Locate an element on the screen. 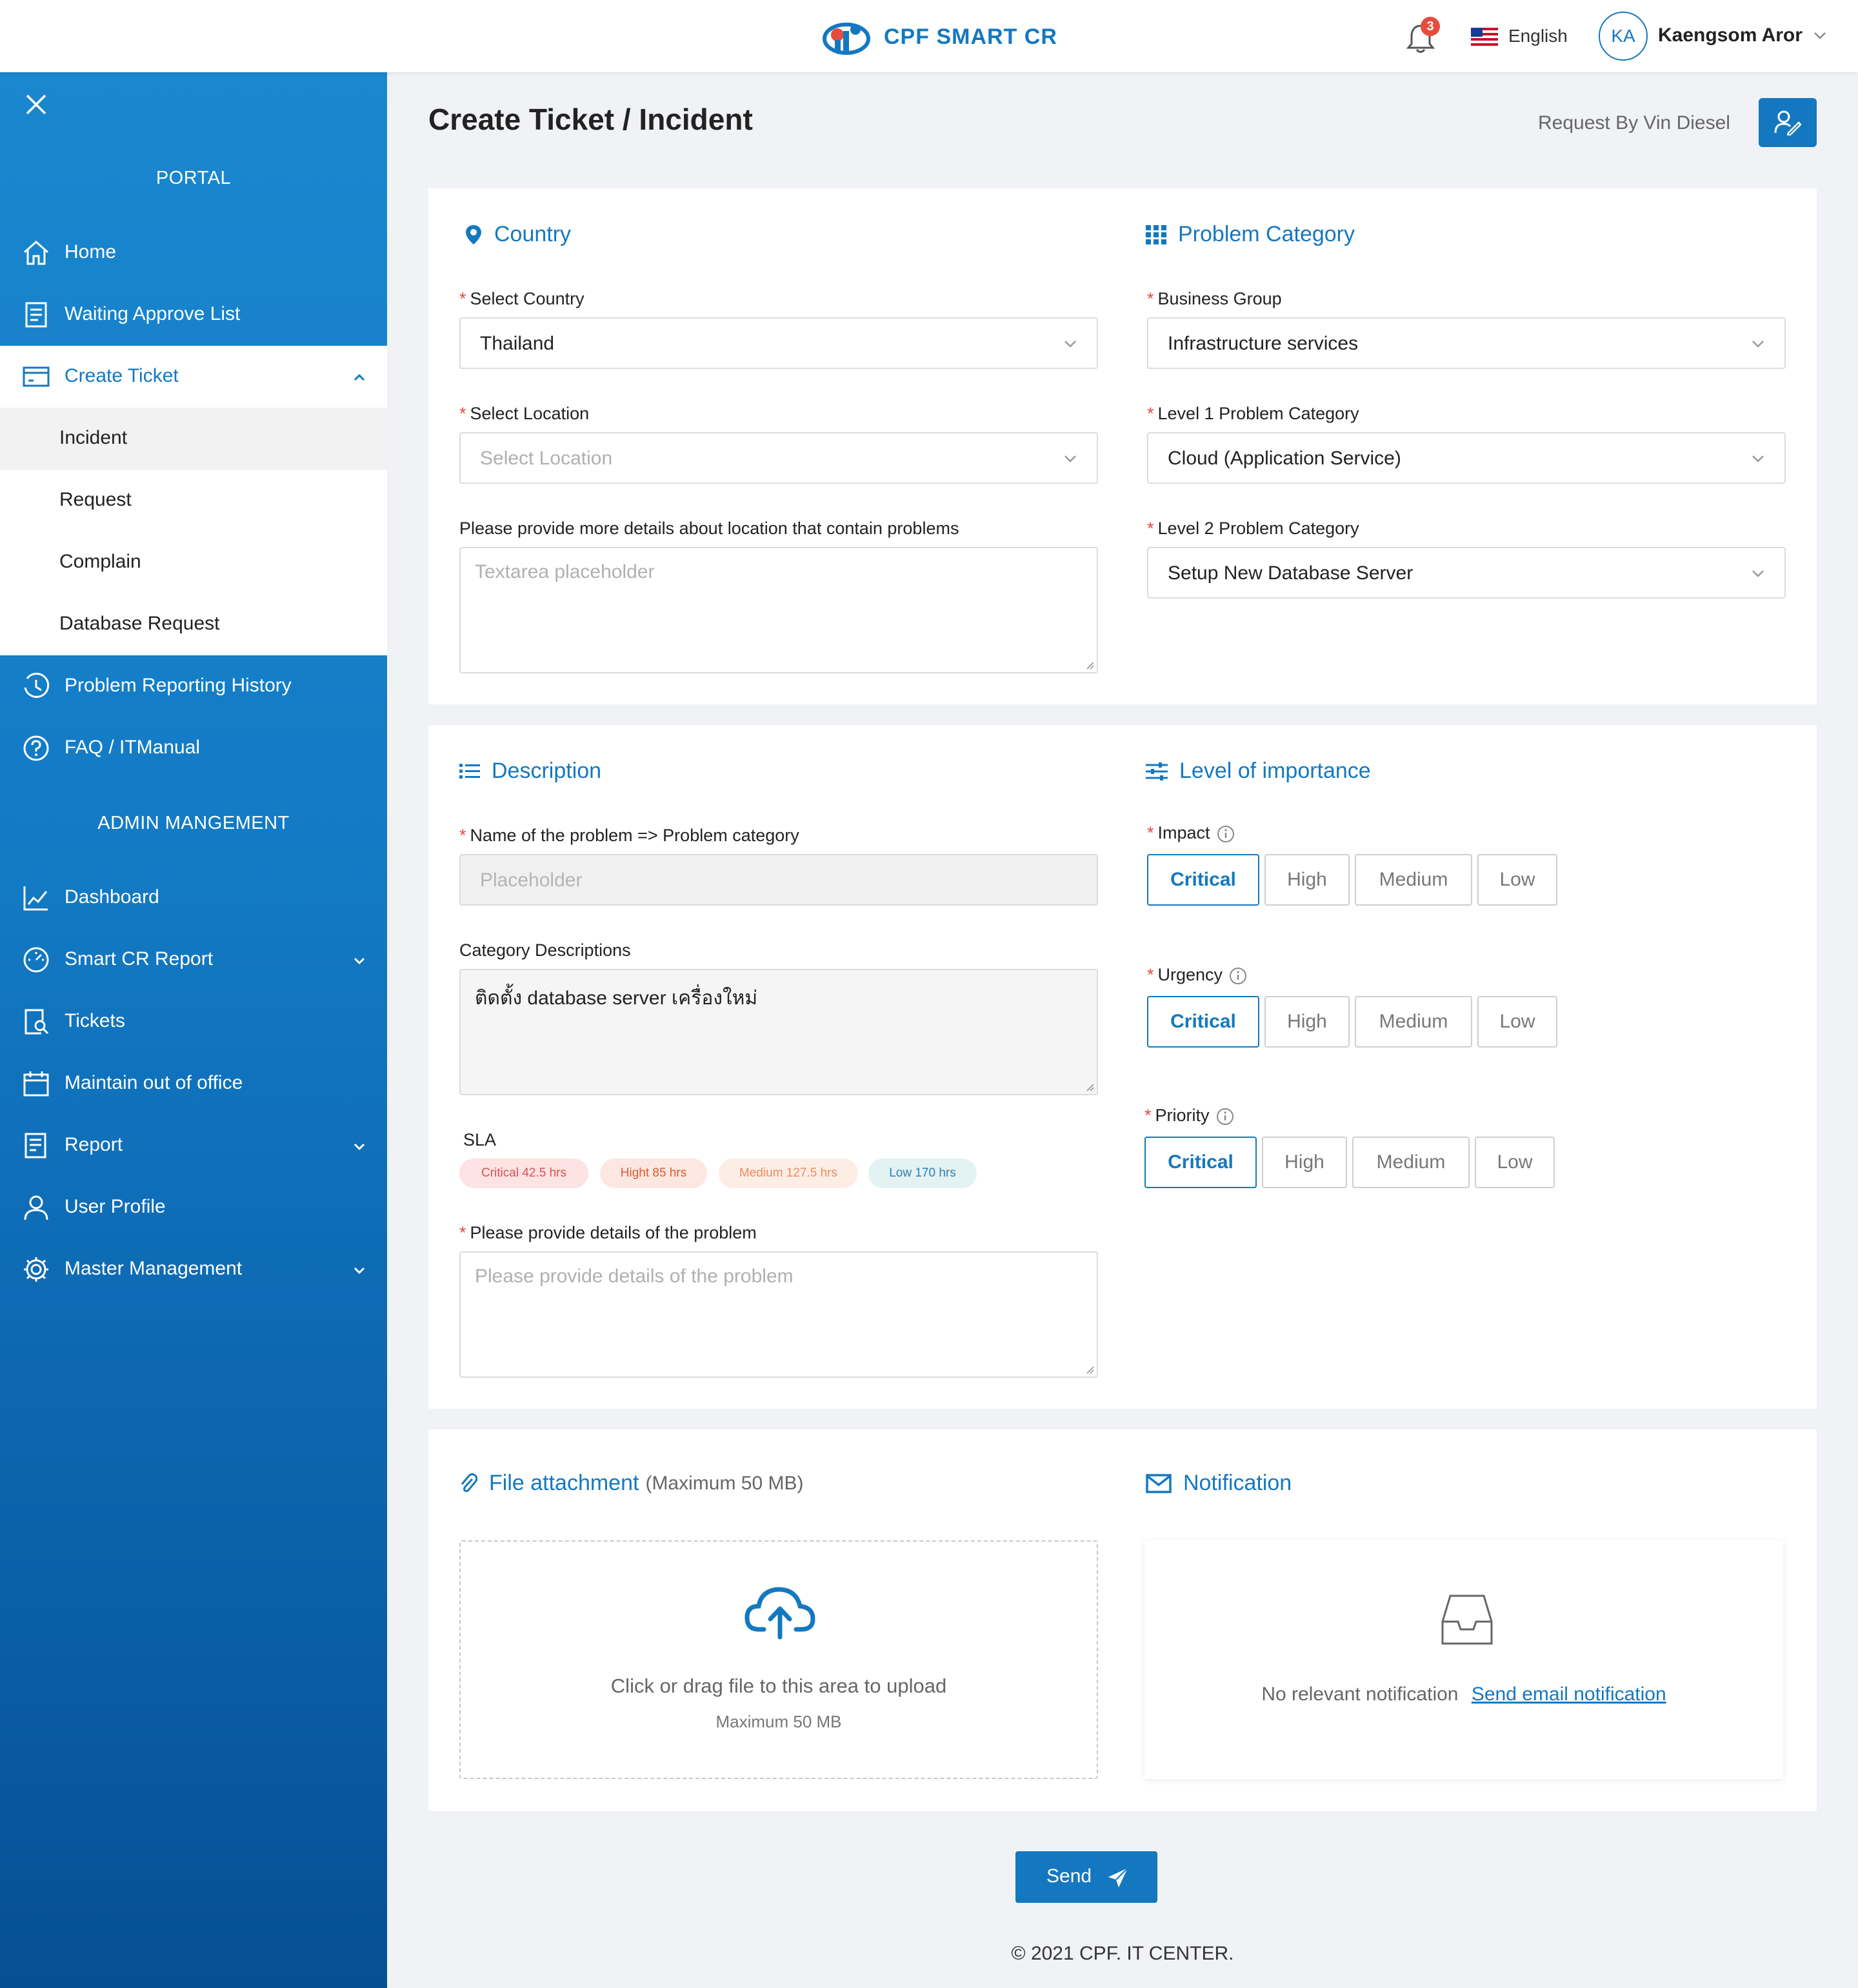  sidebar-item-out-of-office: Maintain out of office is located at coordinates (193, 1084).